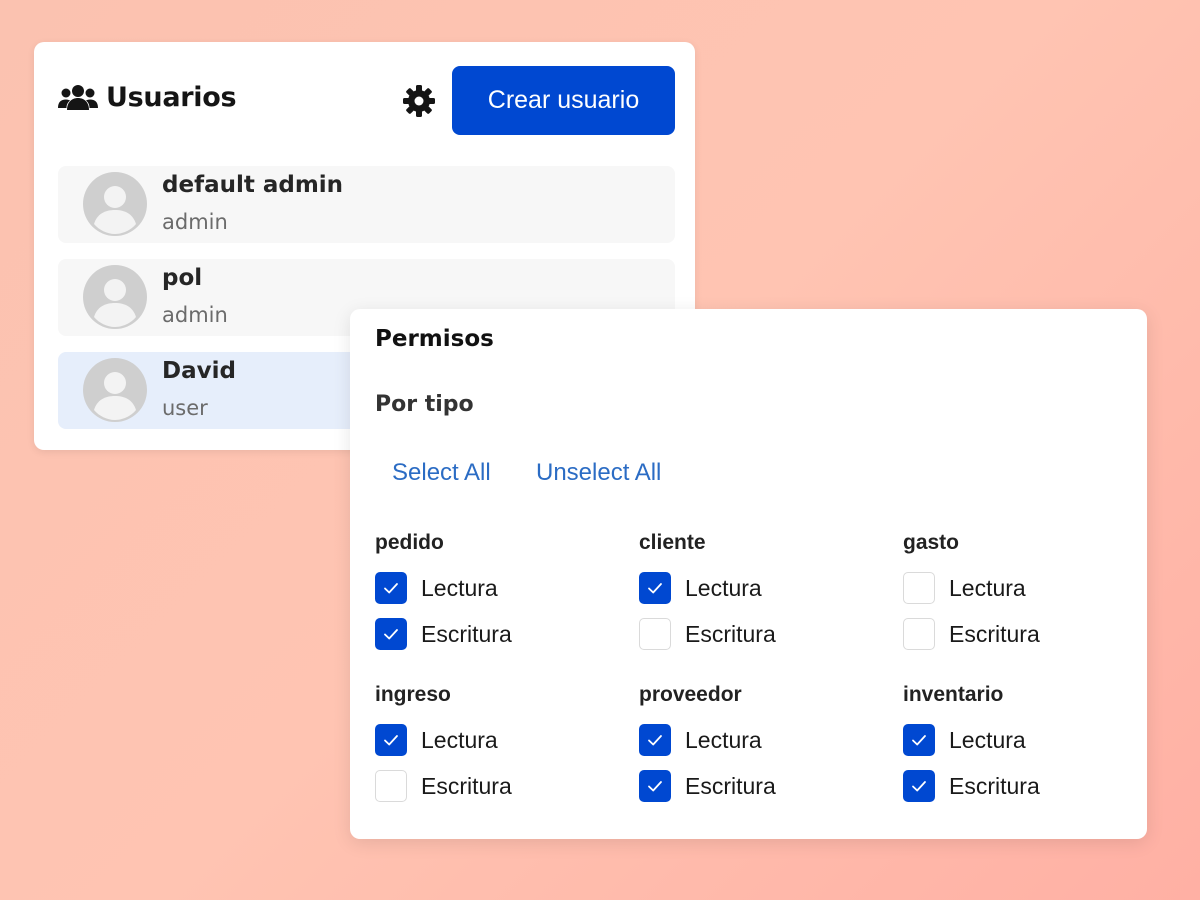 This screenshot has height=900, width=1200. What do you see at coordinates (931, 542) in the screenshot?
I see `permission-group-title: gasto` at bounding box center [931, 542].